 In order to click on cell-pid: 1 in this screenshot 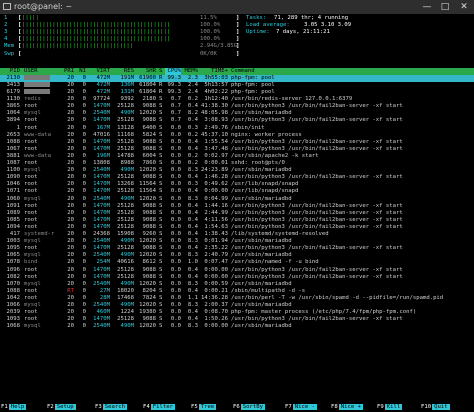, I will do `click(18, 127)`.